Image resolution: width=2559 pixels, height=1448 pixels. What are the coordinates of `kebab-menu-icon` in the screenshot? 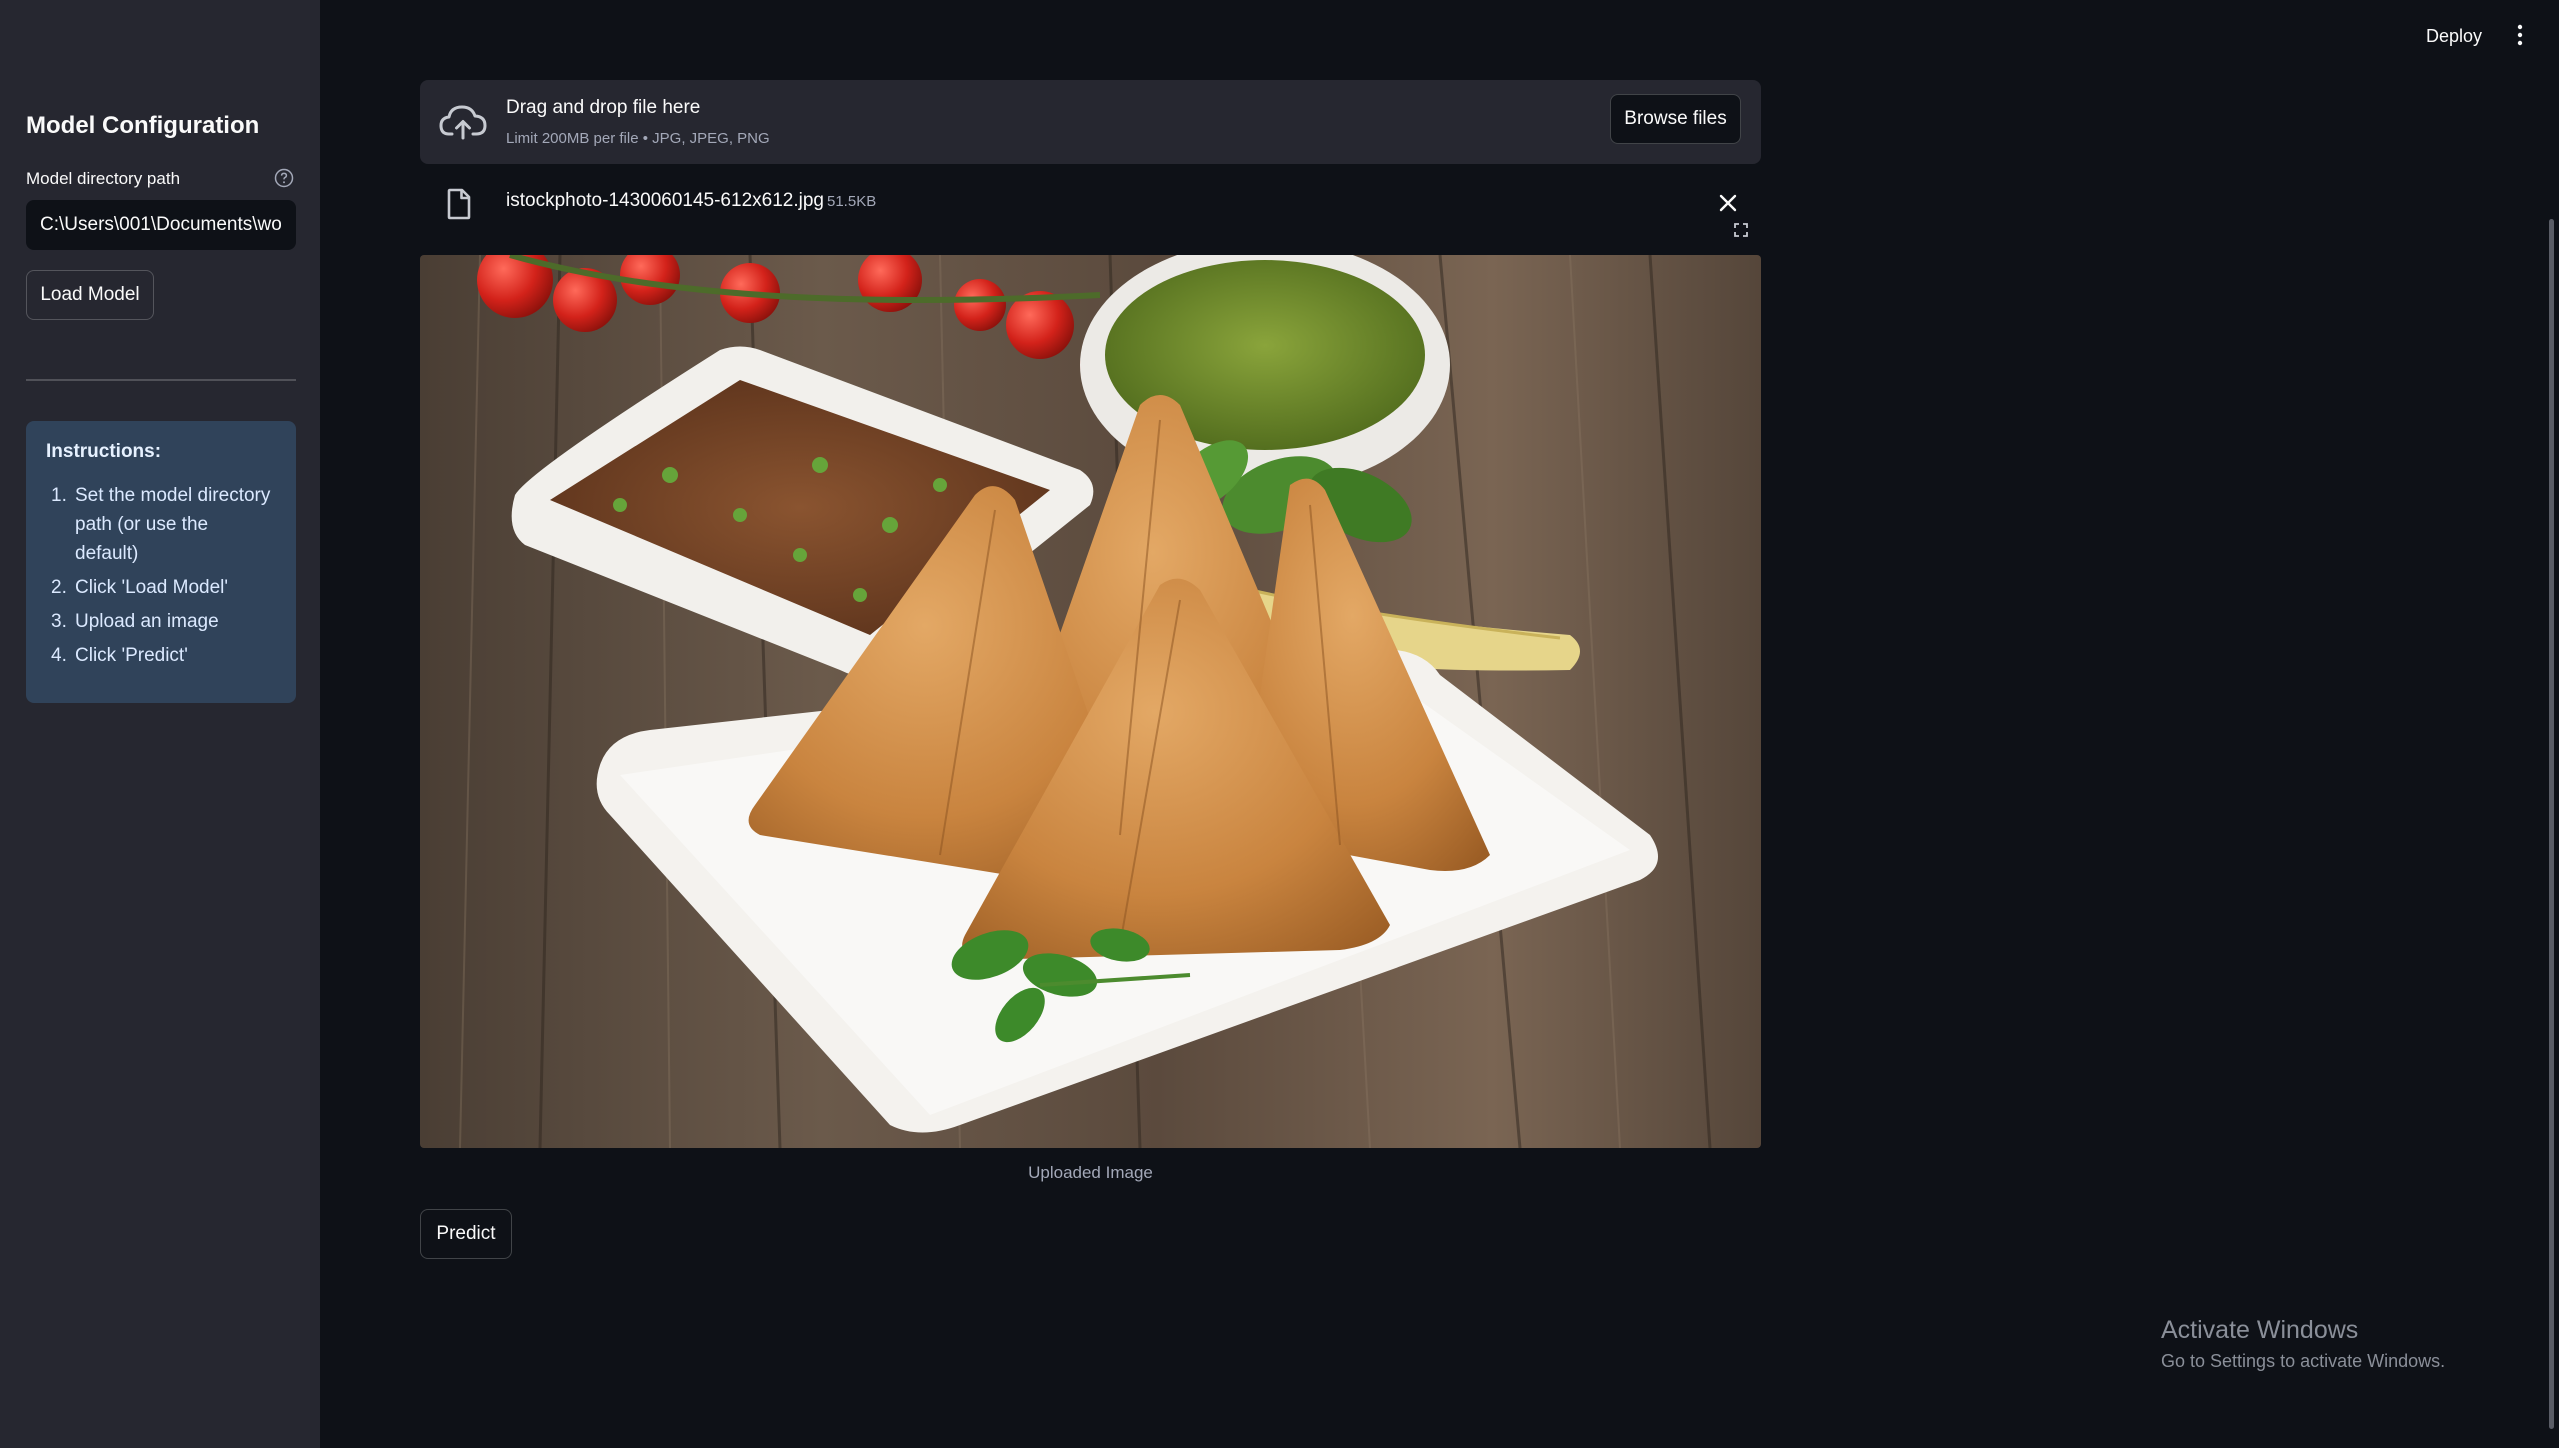 It's located at (2520, 35).